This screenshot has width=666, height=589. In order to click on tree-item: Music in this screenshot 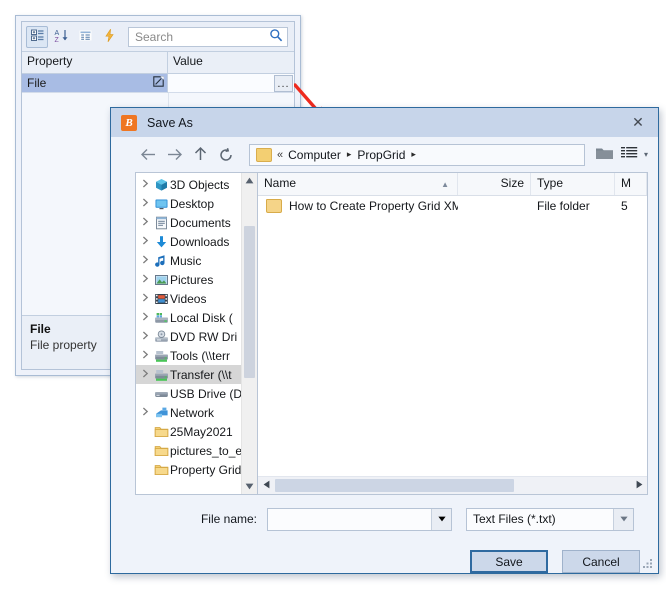, I will do `click(188, 260)`.